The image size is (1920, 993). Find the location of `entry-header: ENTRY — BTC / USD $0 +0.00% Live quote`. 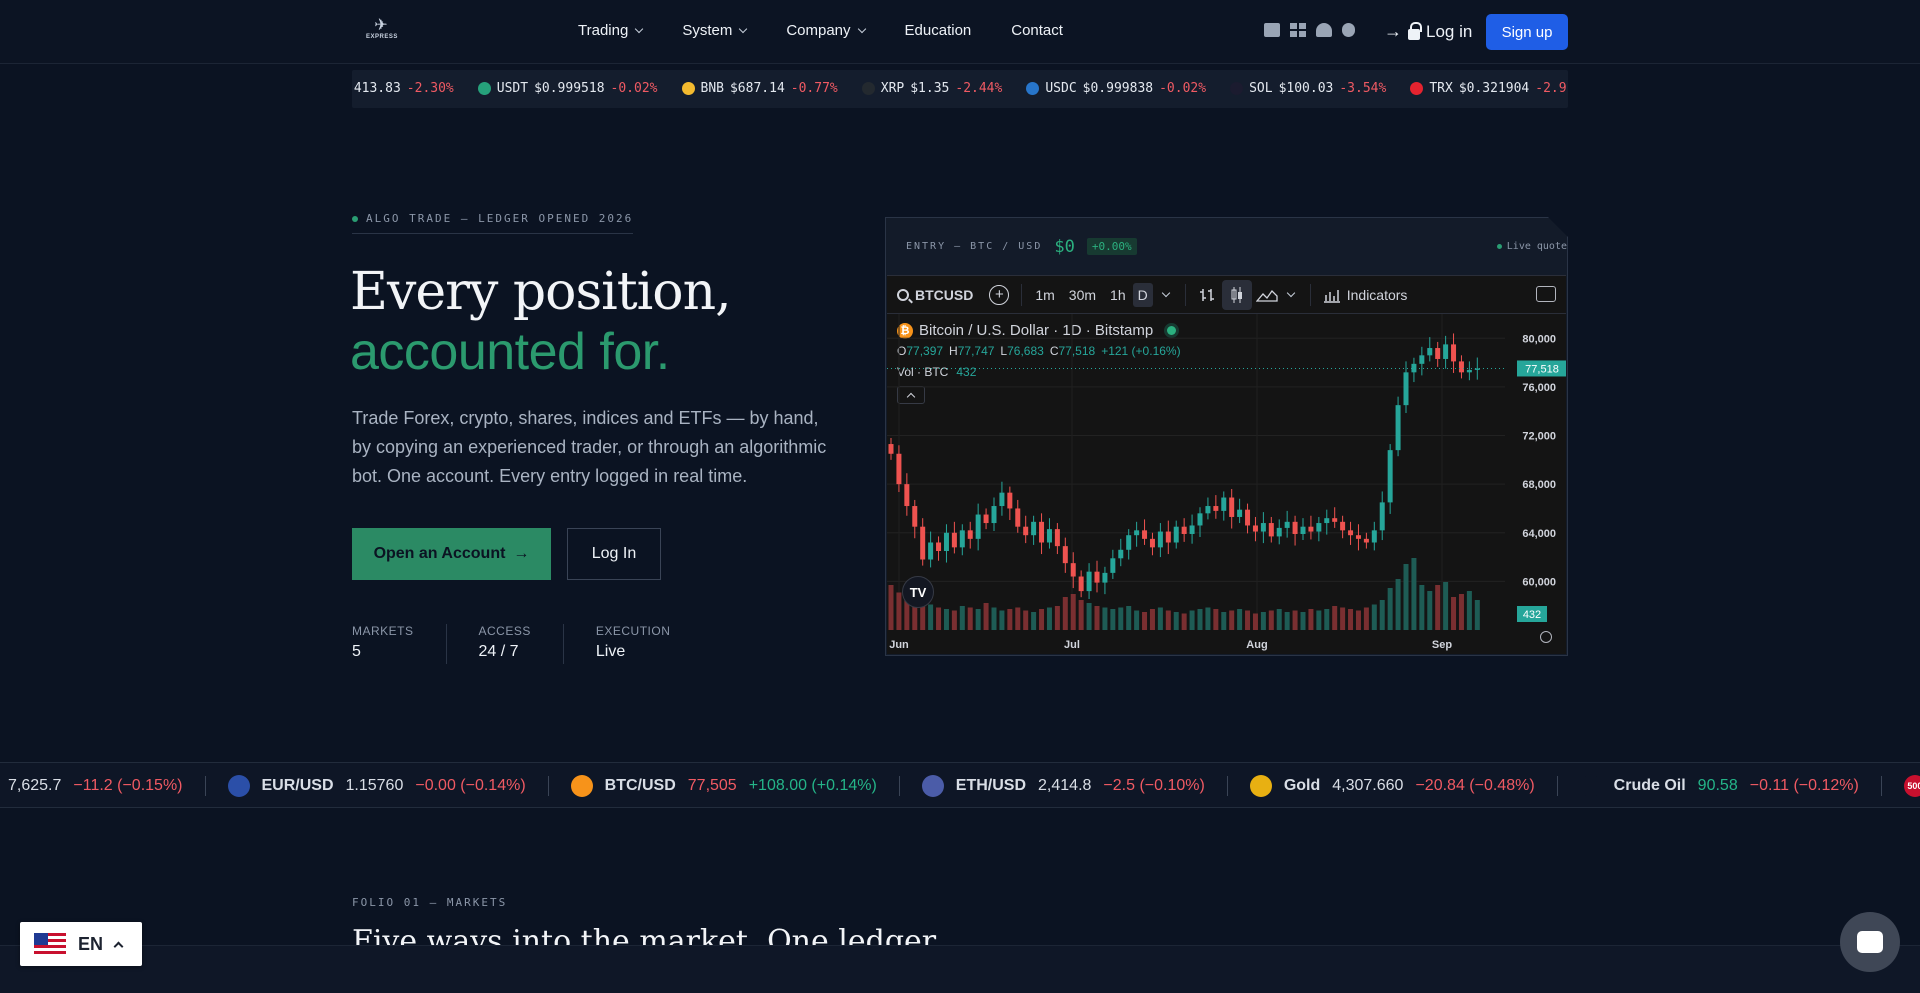

entry-header: ENTRY — BTC / USD $0 +0.00% Live quote is located at coordinates (1226, 246).